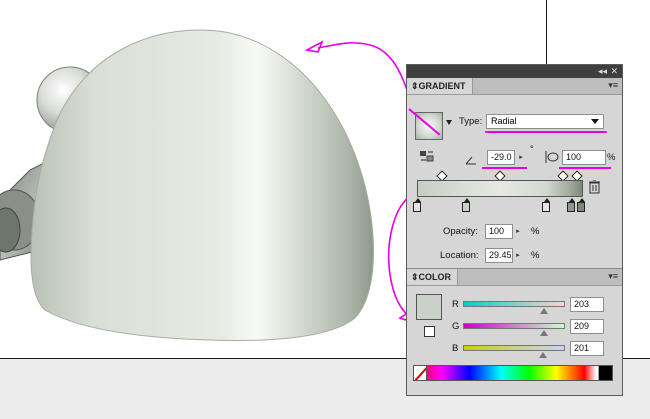 The width and height of the screenshot is (650, 419). What do you see at coordinates (587, 348) in the screenshot?
I see `b-channel-input: 201` at bounding box center [587, 348].